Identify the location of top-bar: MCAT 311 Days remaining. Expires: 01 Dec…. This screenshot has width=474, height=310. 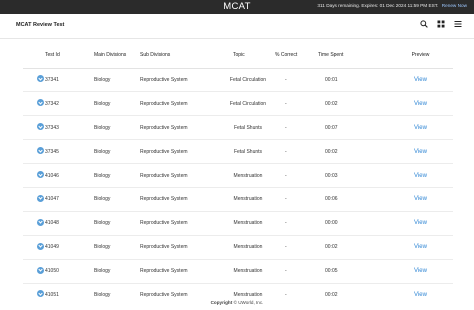
(237, 7).